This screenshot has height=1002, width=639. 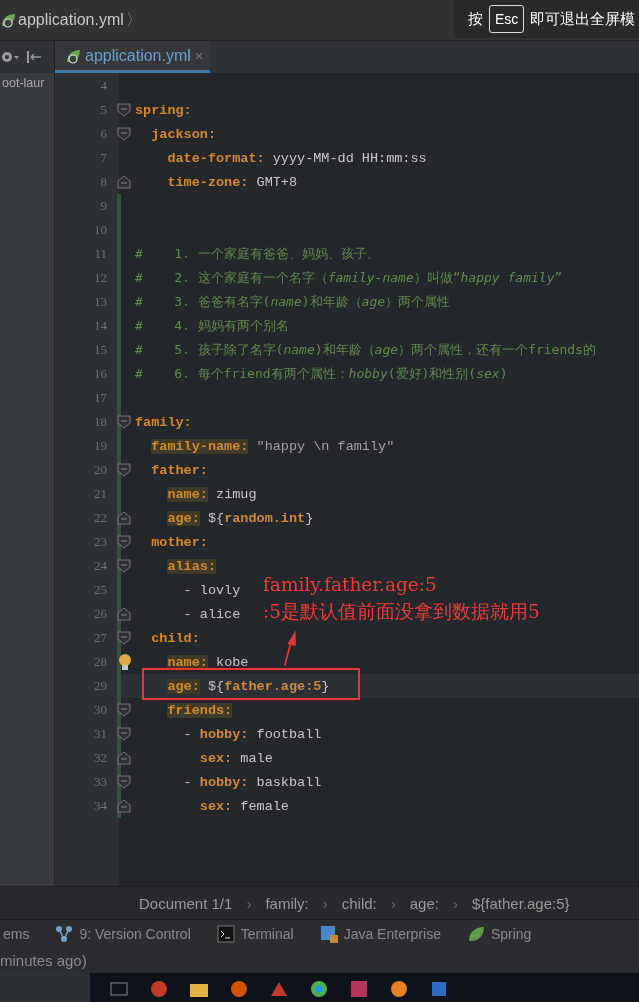 I want to click on line-number: 24, so click(x=100, y=566).